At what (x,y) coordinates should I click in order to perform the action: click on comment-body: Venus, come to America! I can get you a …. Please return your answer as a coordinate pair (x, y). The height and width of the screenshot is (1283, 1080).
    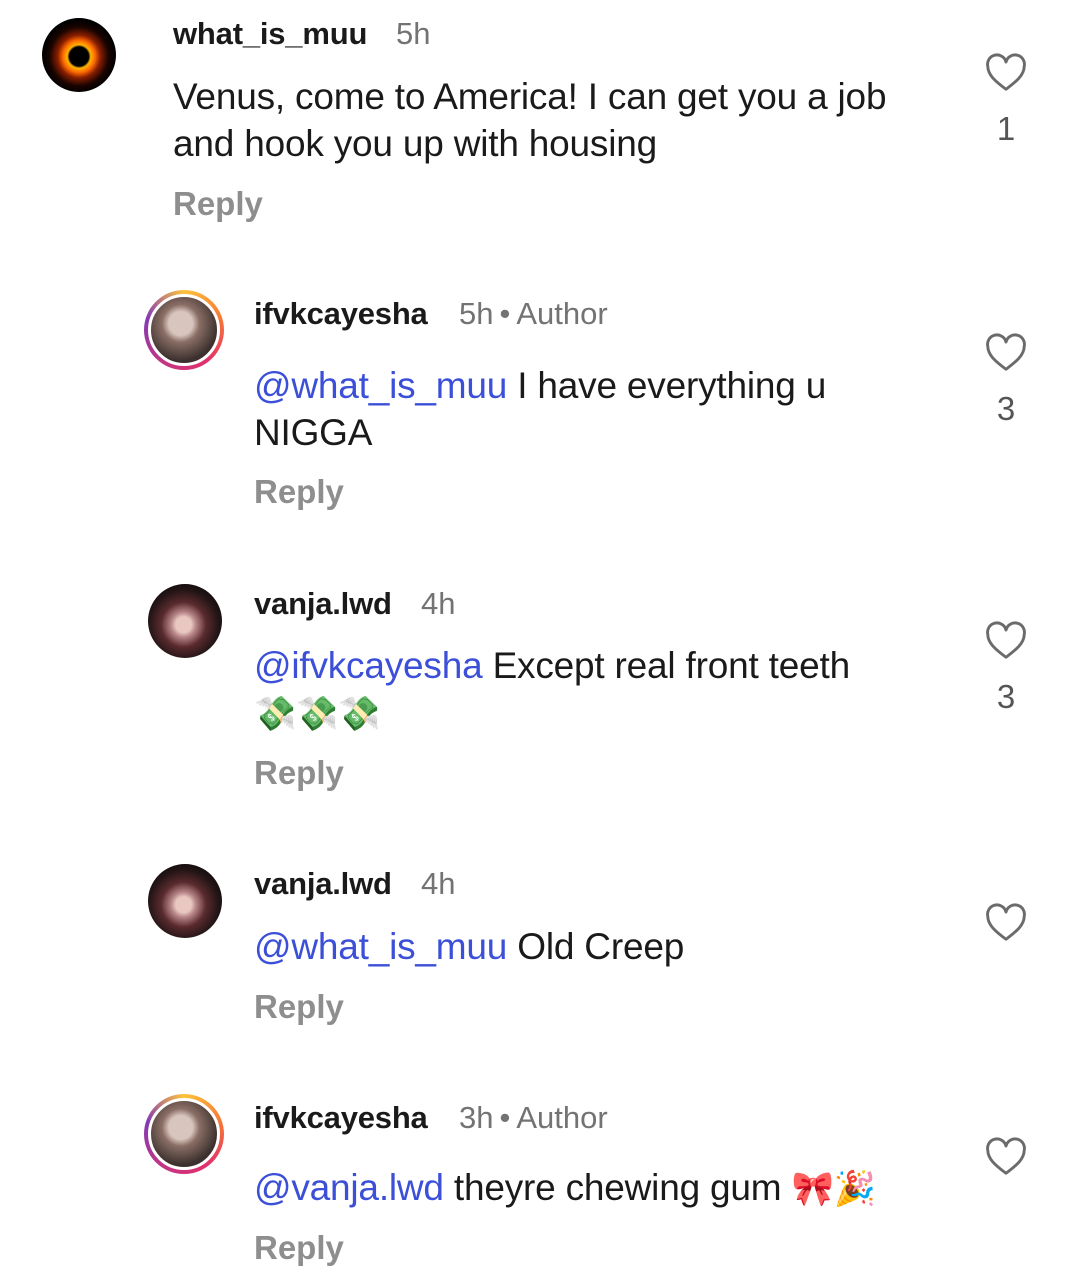
    Looking at the image, I should click on (530, 120).